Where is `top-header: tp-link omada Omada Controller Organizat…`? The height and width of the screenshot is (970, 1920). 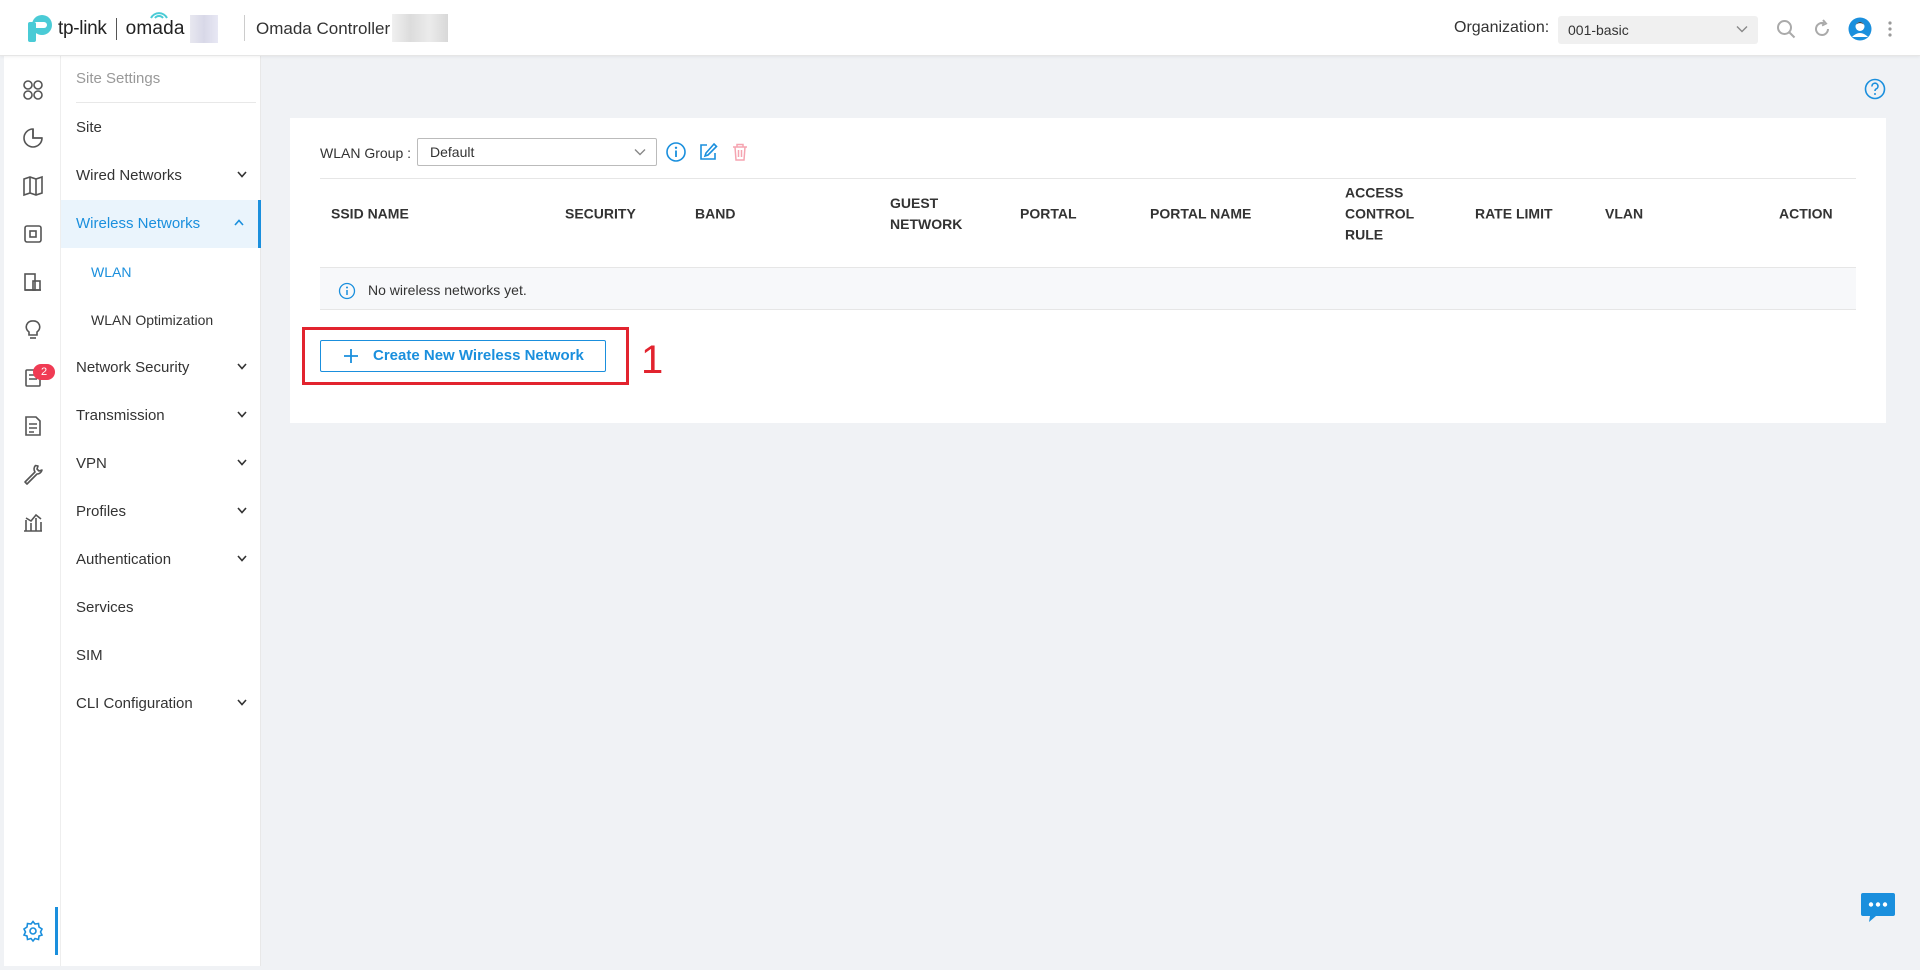
top-header: tp-link omada Omada Controller Organizat… is located at coordinates (960, 28).